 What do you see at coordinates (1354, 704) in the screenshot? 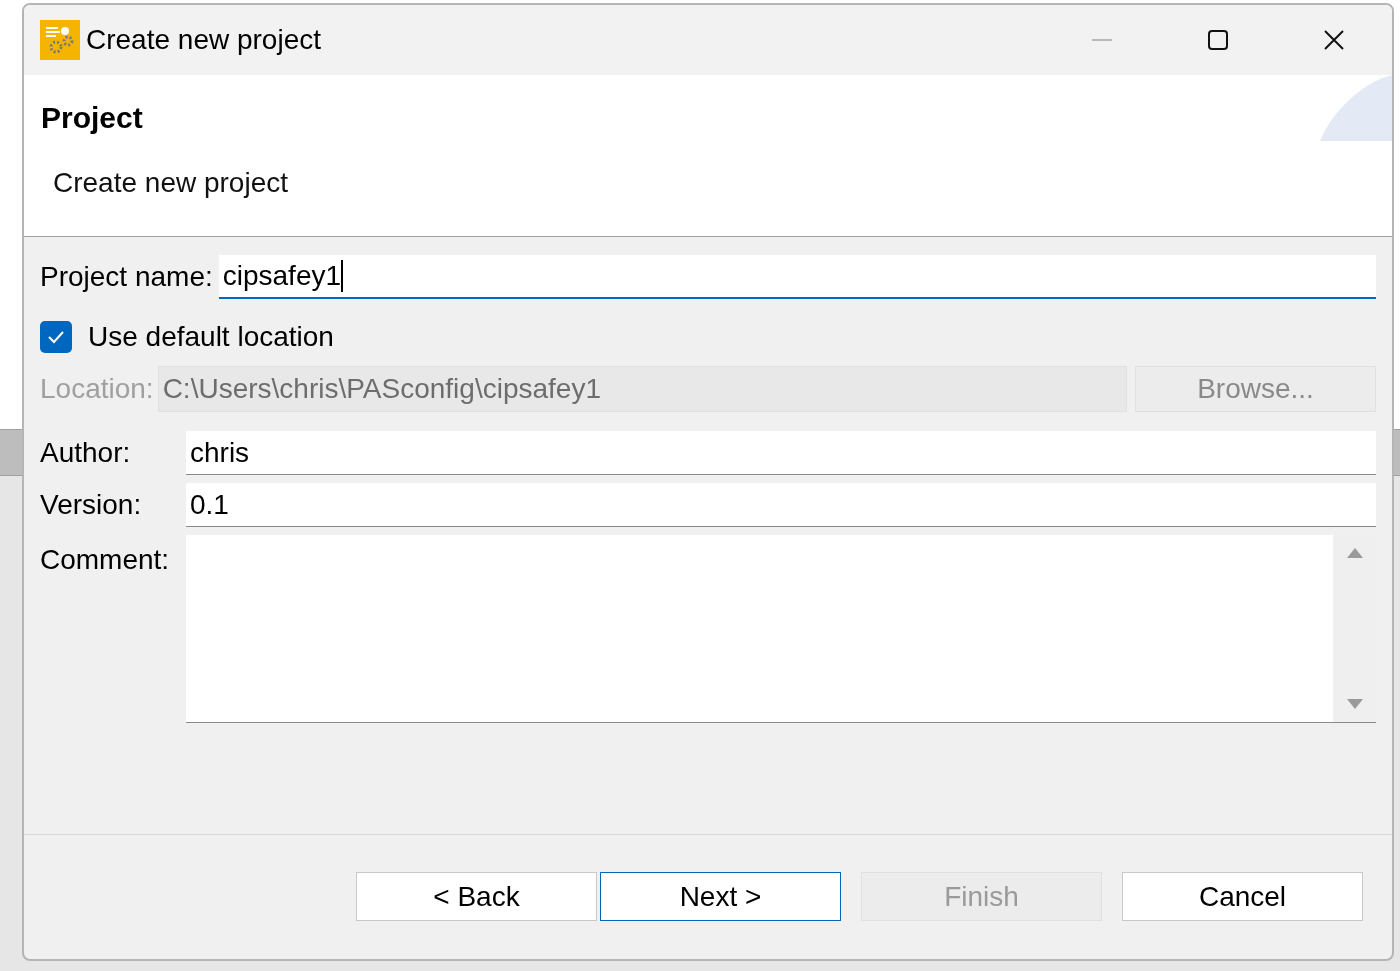
I see `scroll-down-icon` at bounding box center [1354, 704].